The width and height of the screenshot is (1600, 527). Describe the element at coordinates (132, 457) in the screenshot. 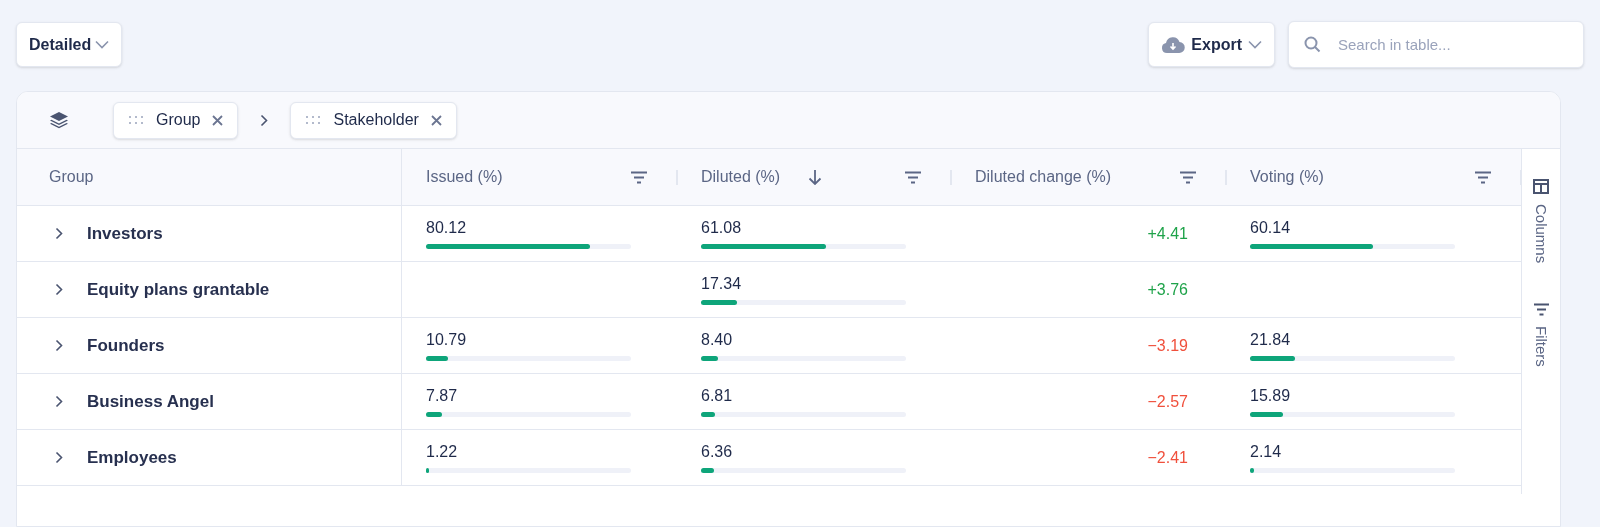

I see `group-name: Employees` at that location.